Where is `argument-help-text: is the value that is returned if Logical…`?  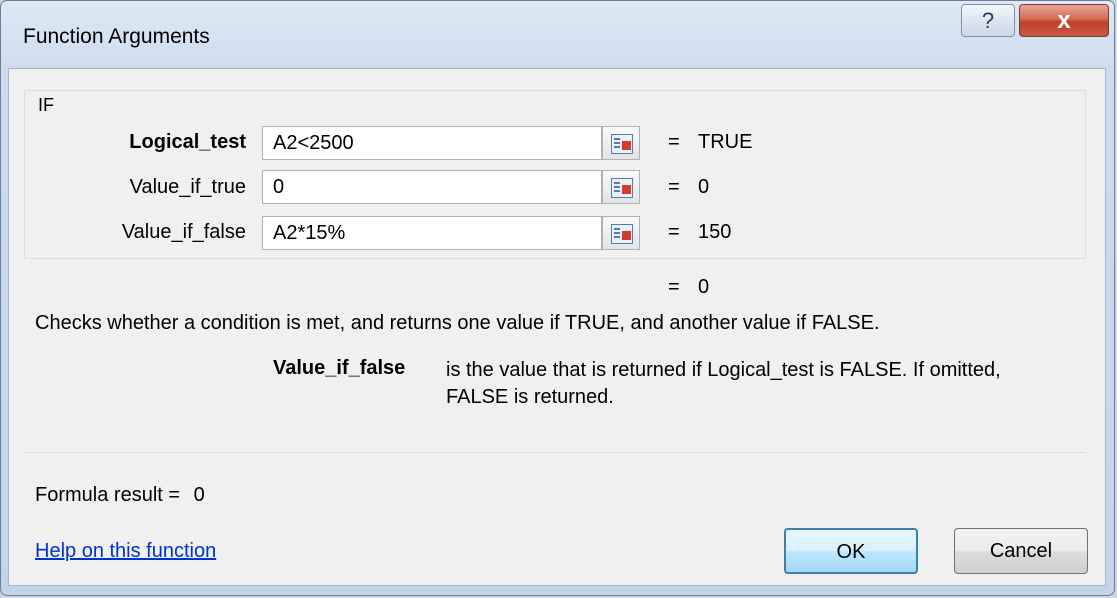
argument-help-text: is the value that is returned if Logical… is located at coordinates (723, 383).